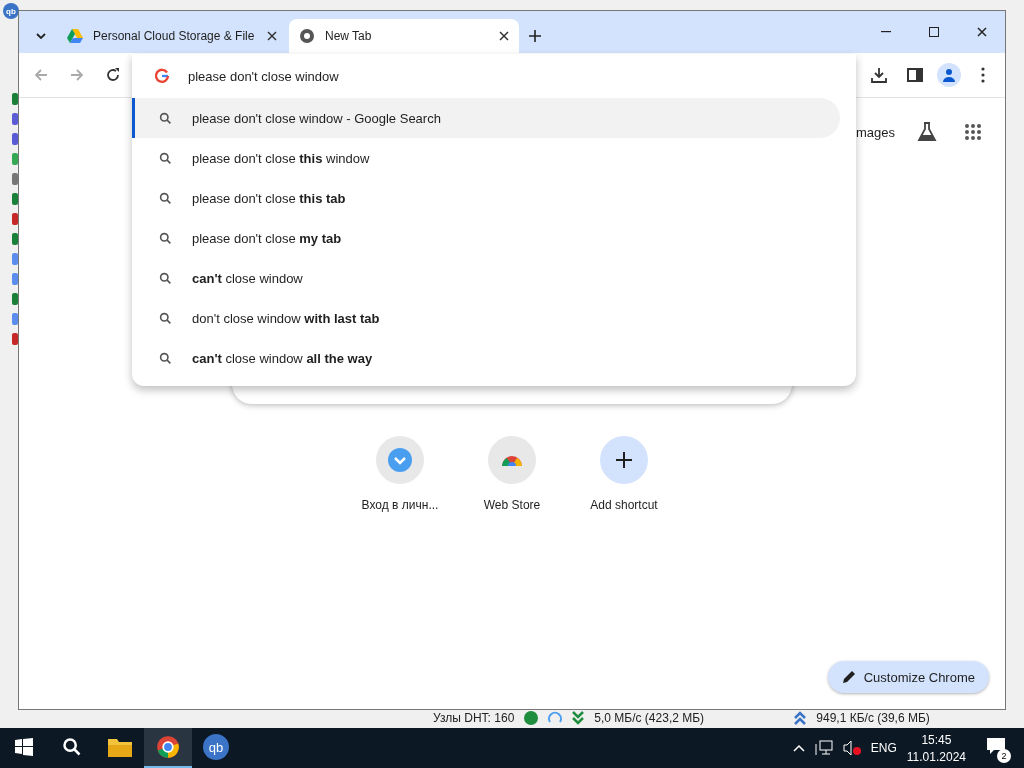 The width and height of the screenshot is (1024, 768). Describe the element at coordinates (486, 118) in the screenshot. I see `suggestion-item: please don't close window - Google Search` at that location.